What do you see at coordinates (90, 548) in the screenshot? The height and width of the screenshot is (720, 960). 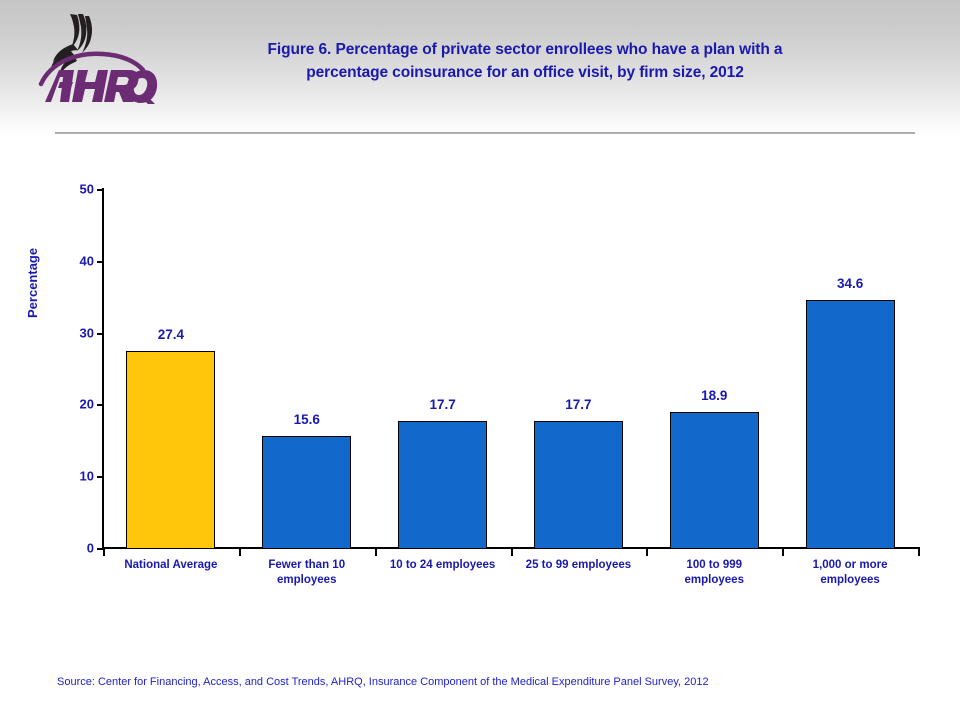 I see `y-axis-tick-label: 0` at bounding box center [90, 548].